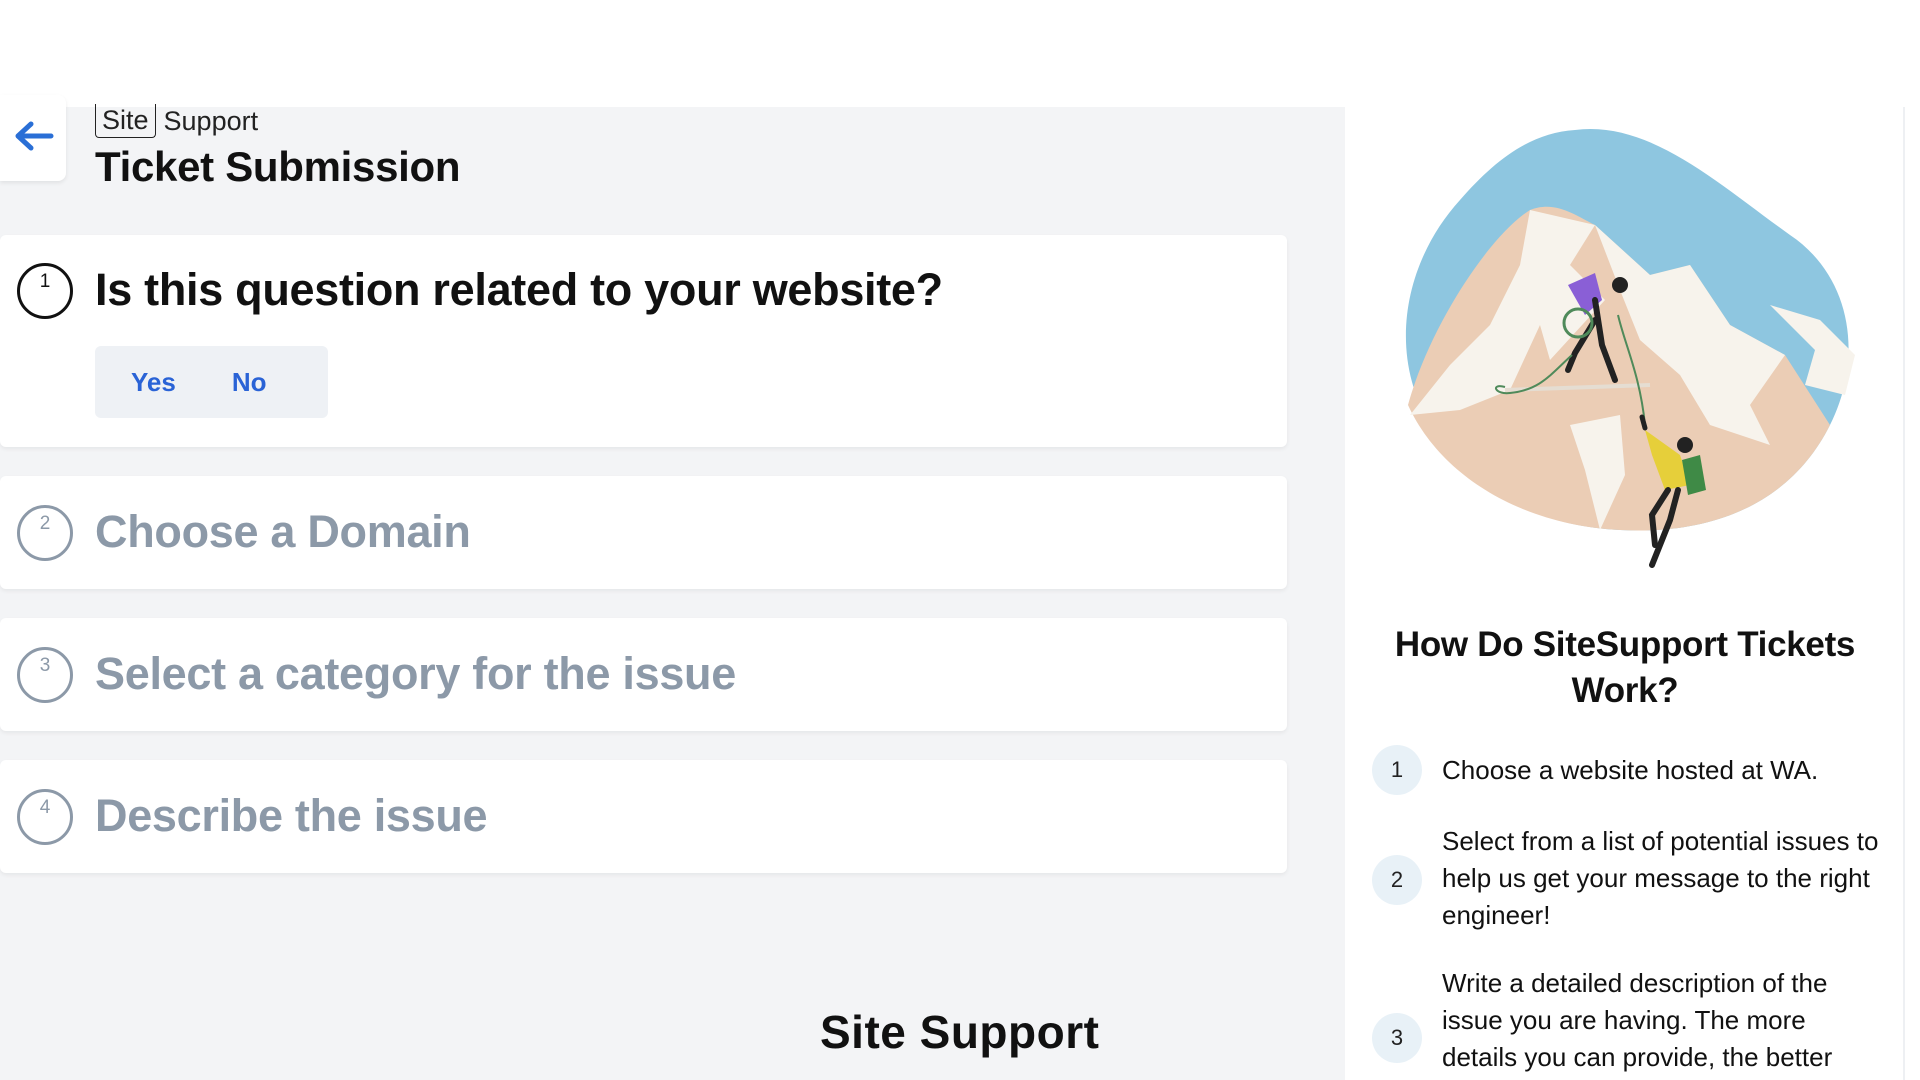 Image resolution: width=1920 pixels, height=1080 pixels. What do you see at coordinates (1625, 667) in the screenshot?
I see `how-it-works-title: How Do SiteSupport Tickets Work?` at bounding box center [1625, 667].